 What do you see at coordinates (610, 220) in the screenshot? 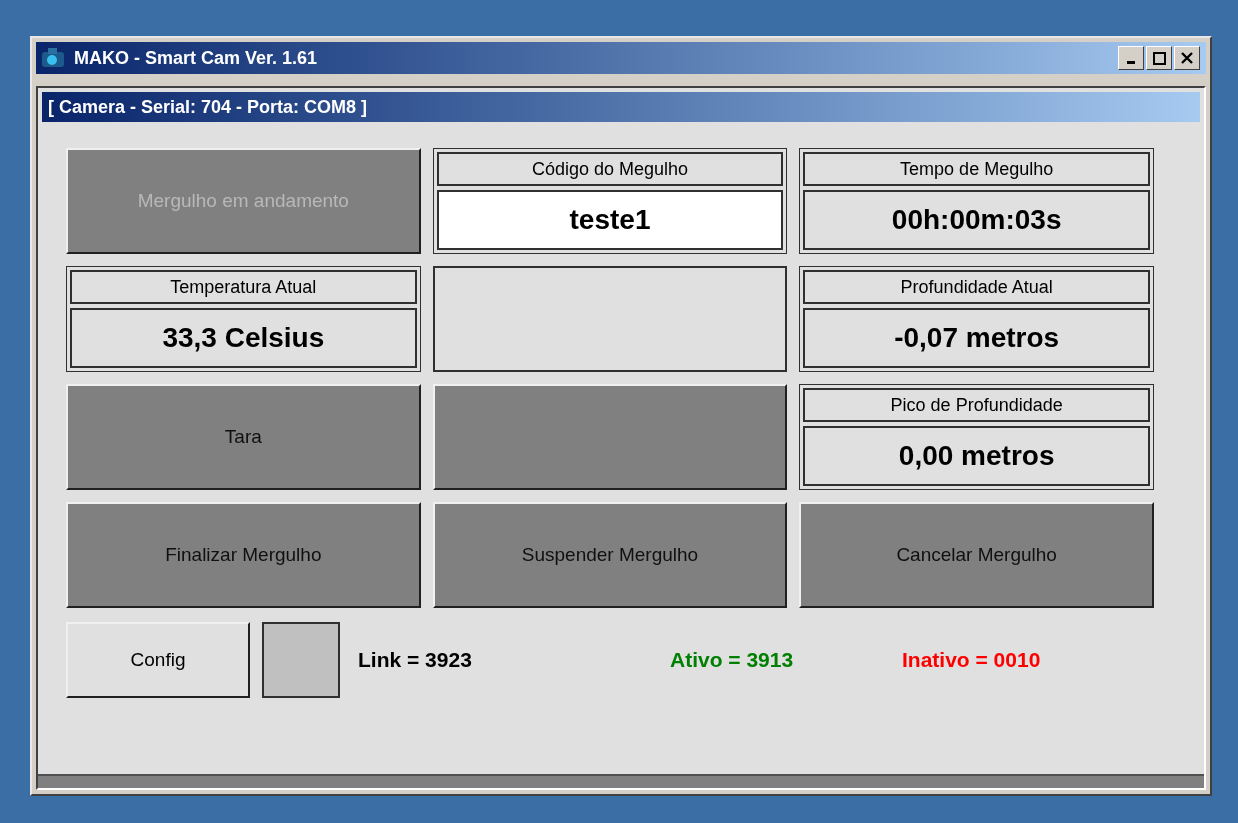
I see `input-field: teste1` at bounding box center [610, 220].